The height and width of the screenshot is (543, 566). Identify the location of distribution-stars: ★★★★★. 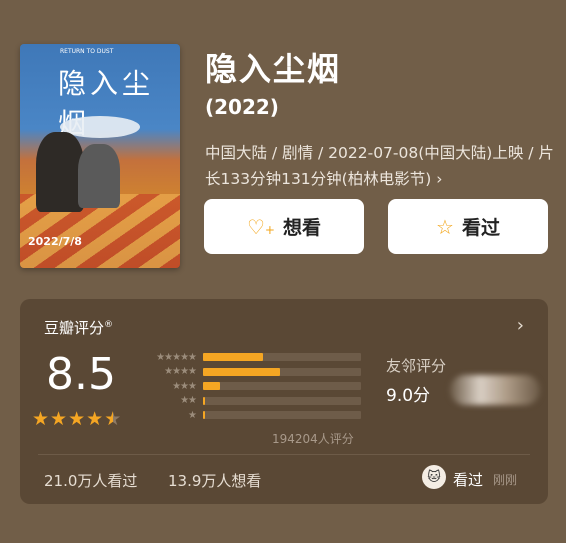
(176, 357).